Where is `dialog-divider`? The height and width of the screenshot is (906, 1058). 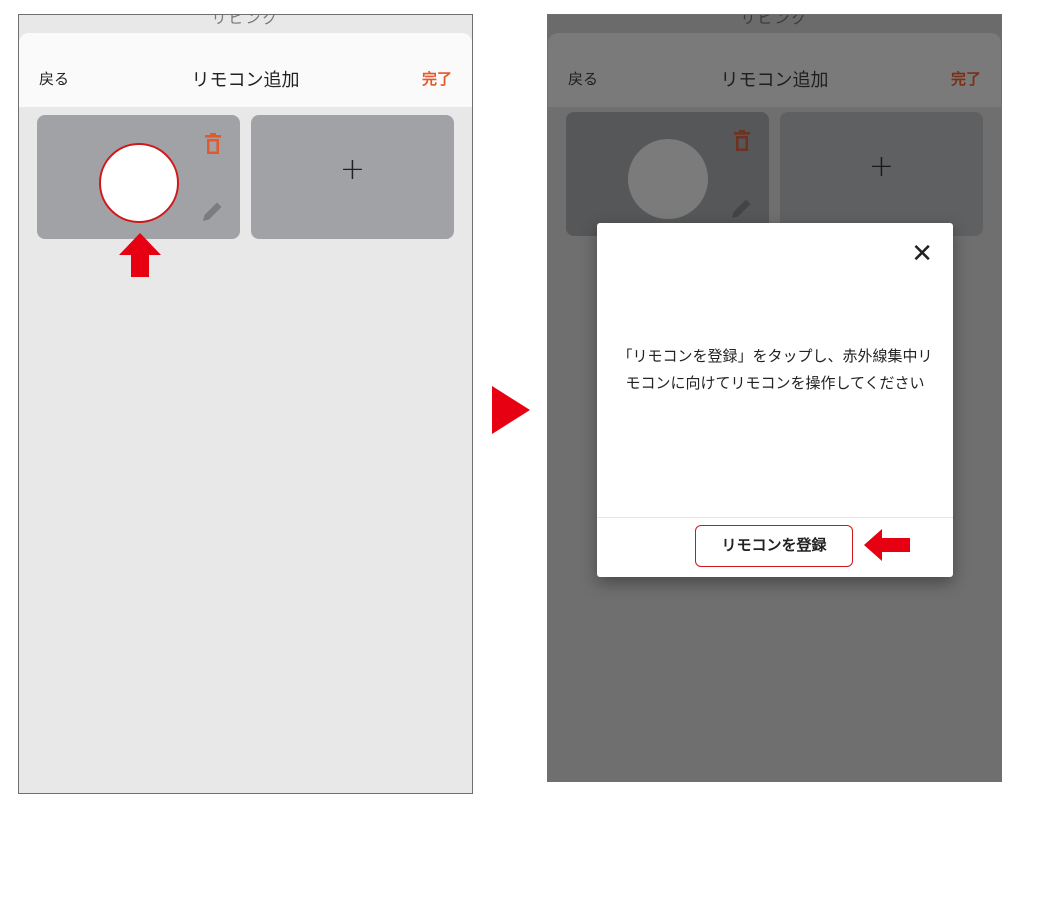 dialog-divider is located at coordinates (775, 517).